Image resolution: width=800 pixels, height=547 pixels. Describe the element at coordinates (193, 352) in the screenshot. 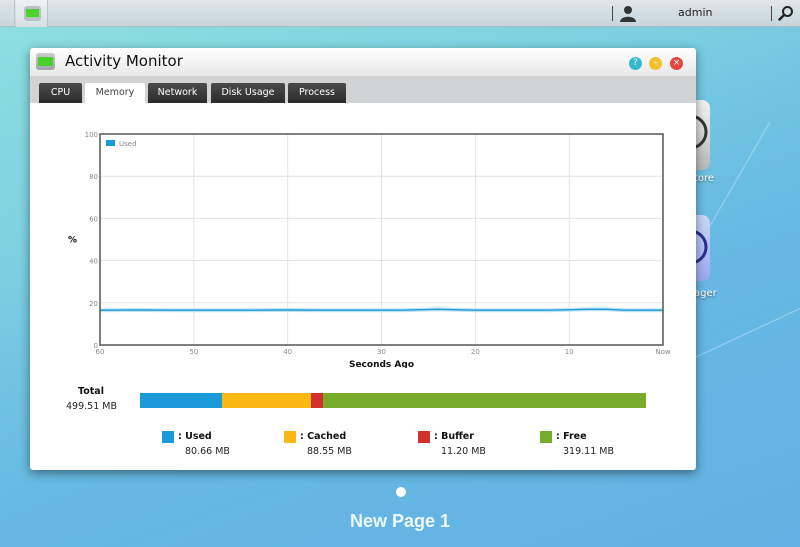

I see `x-tick-label: 50` at that location.